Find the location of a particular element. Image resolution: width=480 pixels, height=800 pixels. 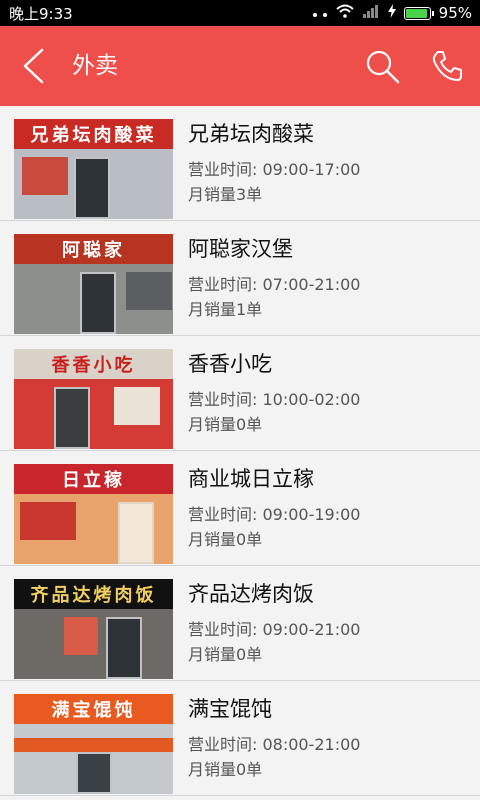

shop-name: 商业城日立稼 is located at coordinates (251, 479).